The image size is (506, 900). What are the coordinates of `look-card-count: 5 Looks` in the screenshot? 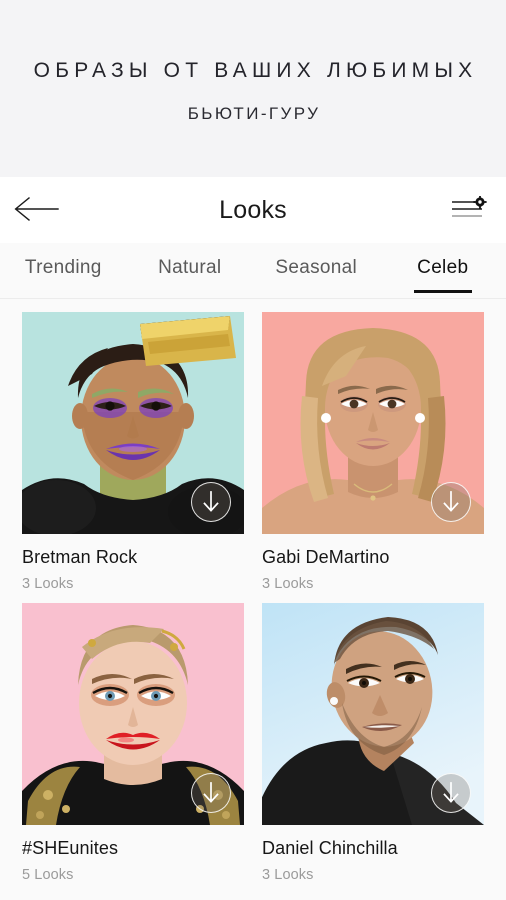 It's located at (48, 874).